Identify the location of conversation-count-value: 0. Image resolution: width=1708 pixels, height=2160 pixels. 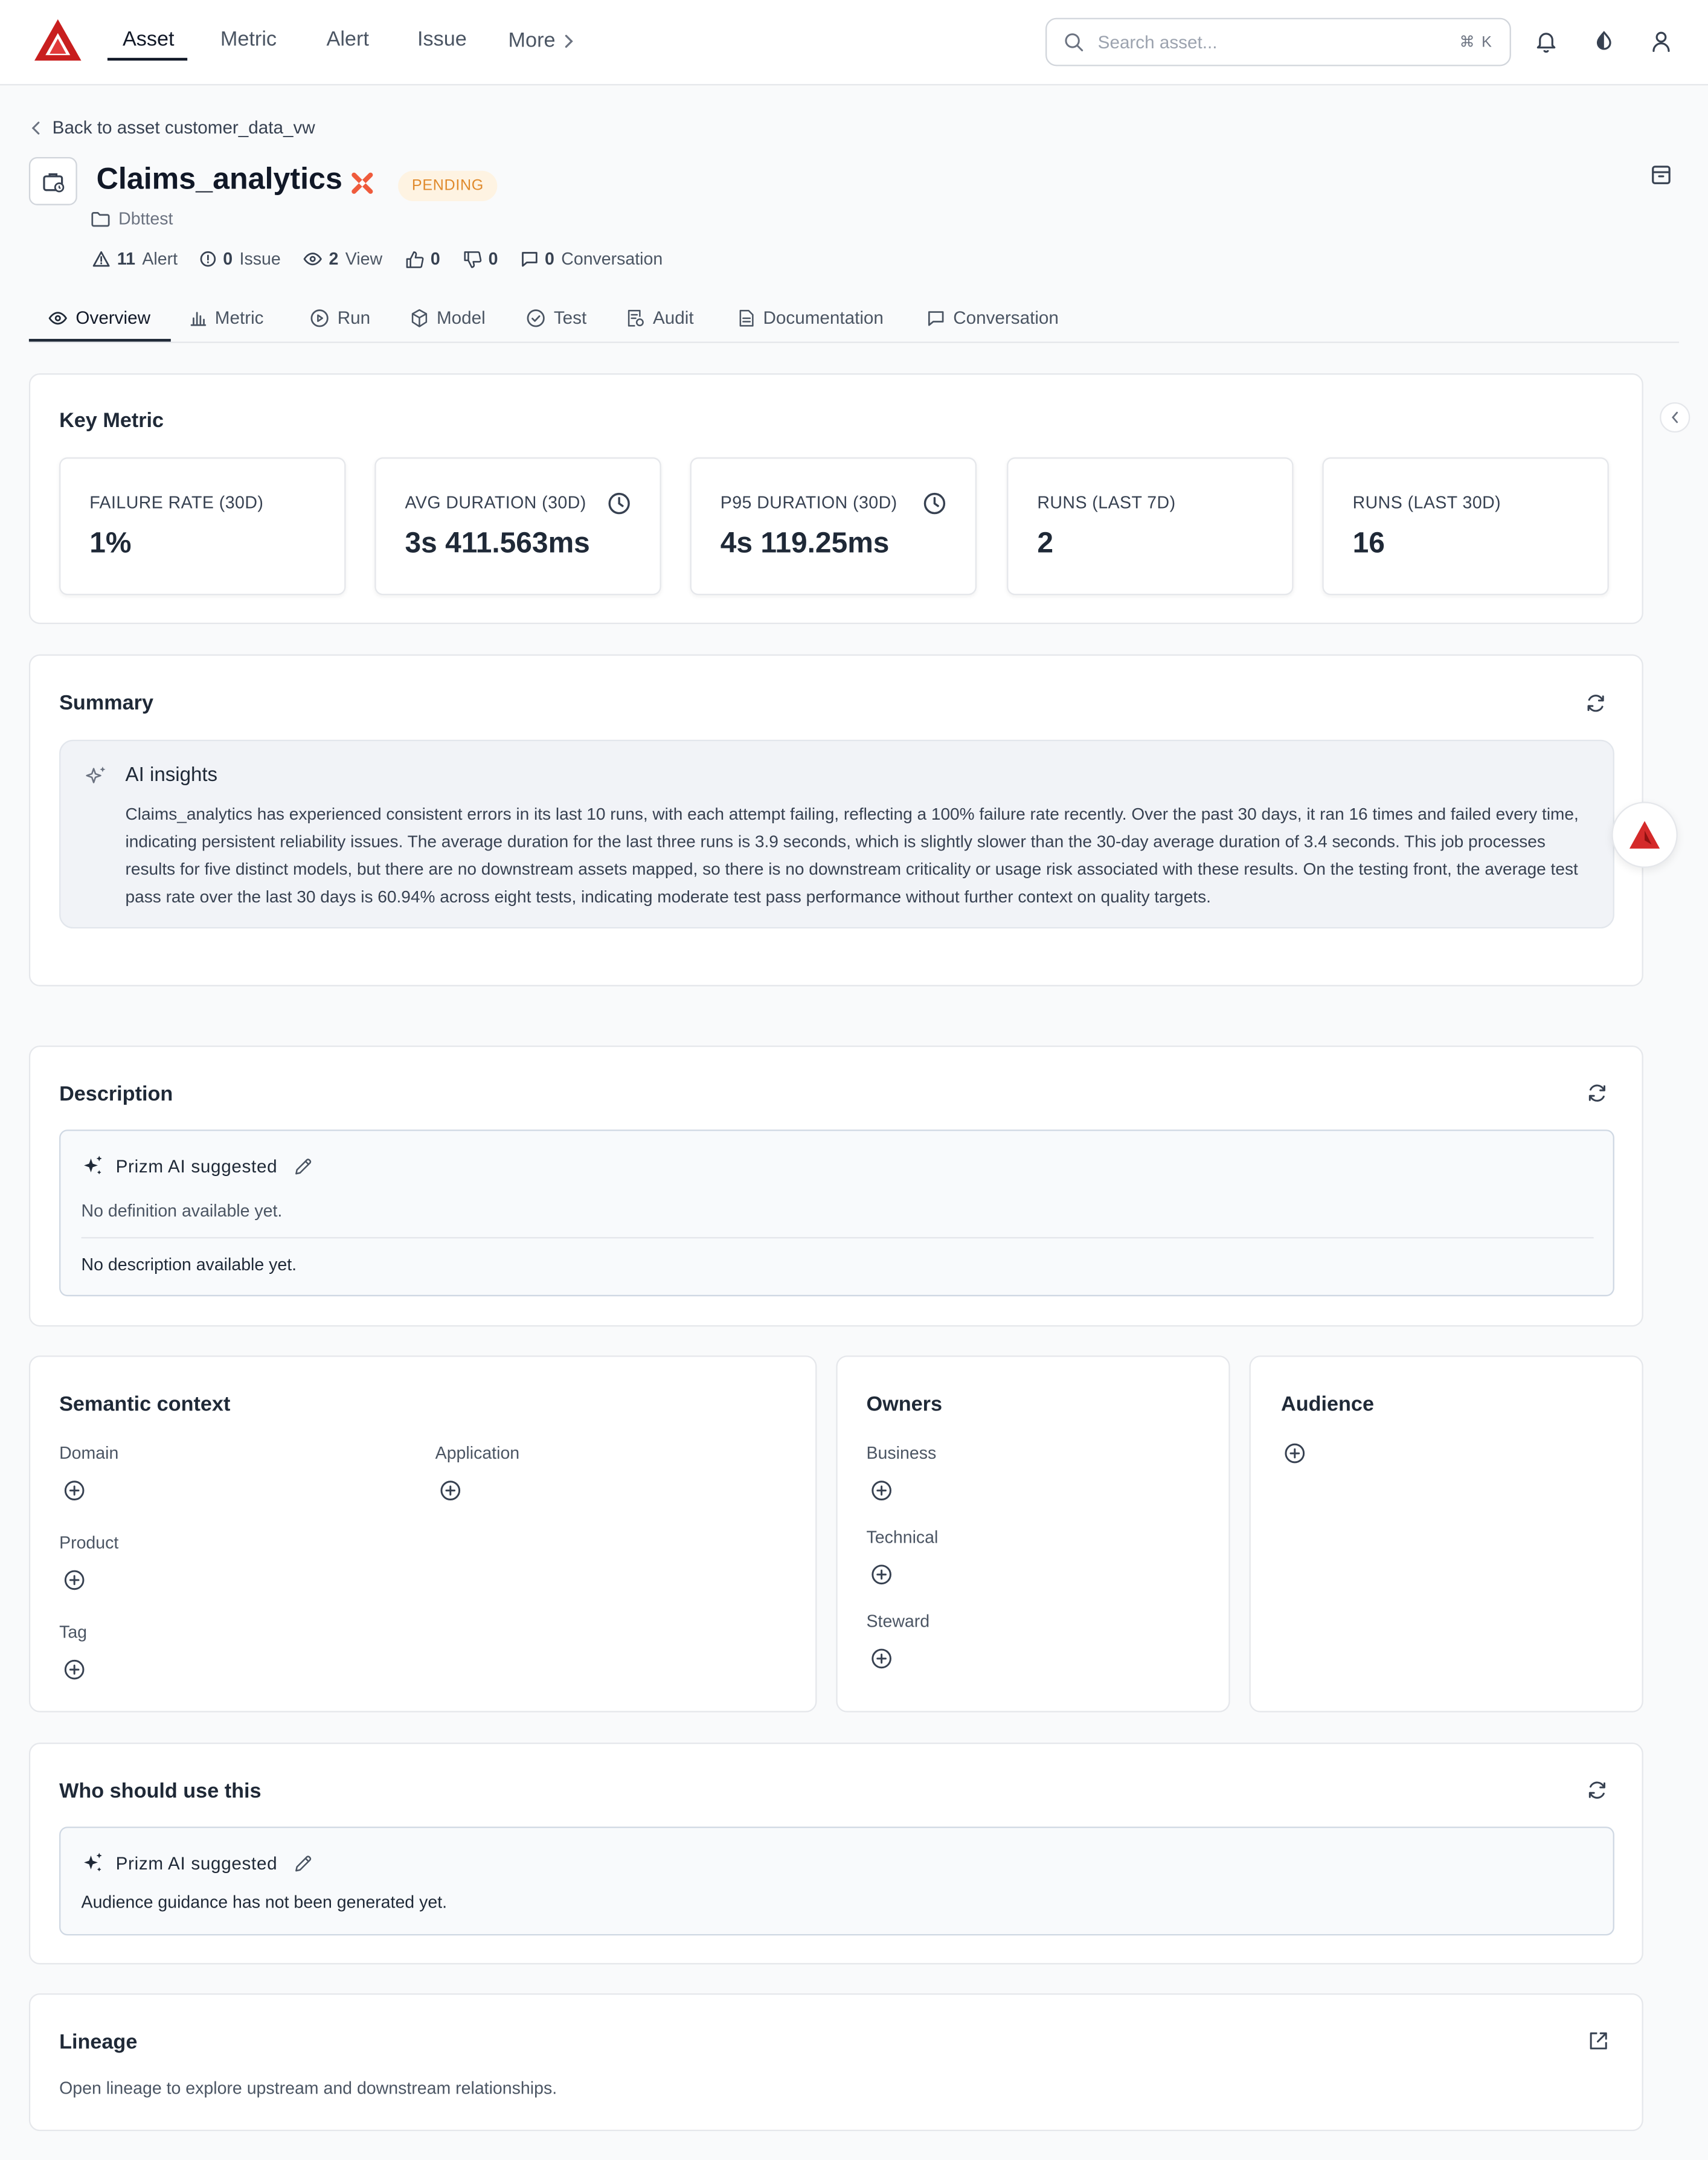
(549, 259).